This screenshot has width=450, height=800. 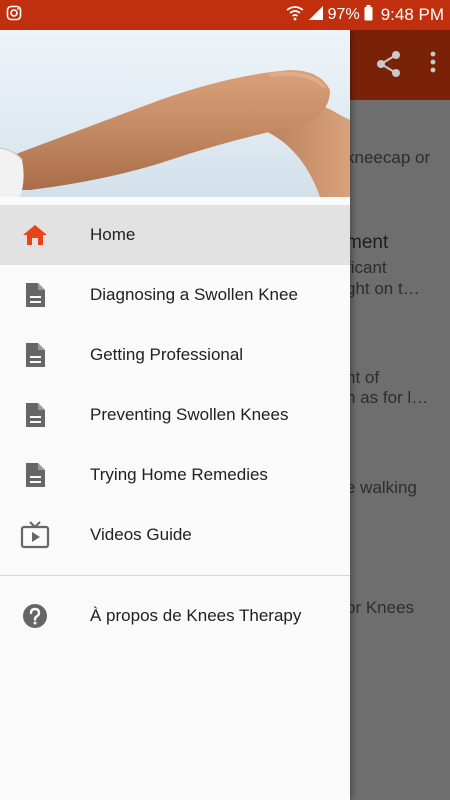 I want to click on bg-text: ment, so click(x=367, y=242).